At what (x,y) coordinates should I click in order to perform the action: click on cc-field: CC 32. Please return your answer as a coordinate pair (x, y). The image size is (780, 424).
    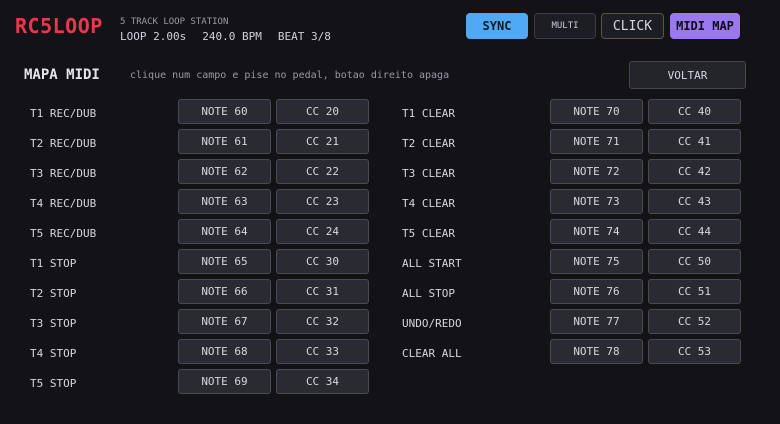
    Looking at the image, I should click on (322, 321).